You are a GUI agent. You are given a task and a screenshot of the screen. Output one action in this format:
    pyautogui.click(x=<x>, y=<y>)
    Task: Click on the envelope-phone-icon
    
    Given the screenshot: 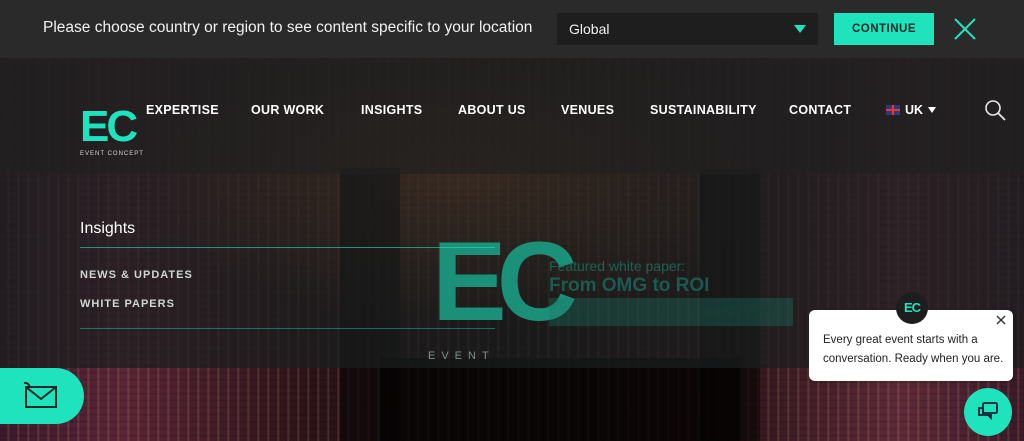 What is the action you would take?
    pyautogui.click(x=40, y=394)
    